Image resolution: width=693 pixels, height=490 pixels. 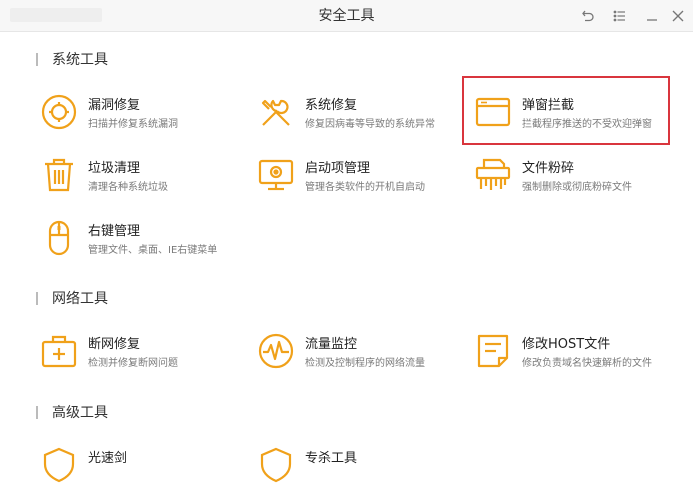 What do you see at coordinates (331, 344) in the screenshot?
I see `tool-name: 流量监控` at bounding box center [331, 344].